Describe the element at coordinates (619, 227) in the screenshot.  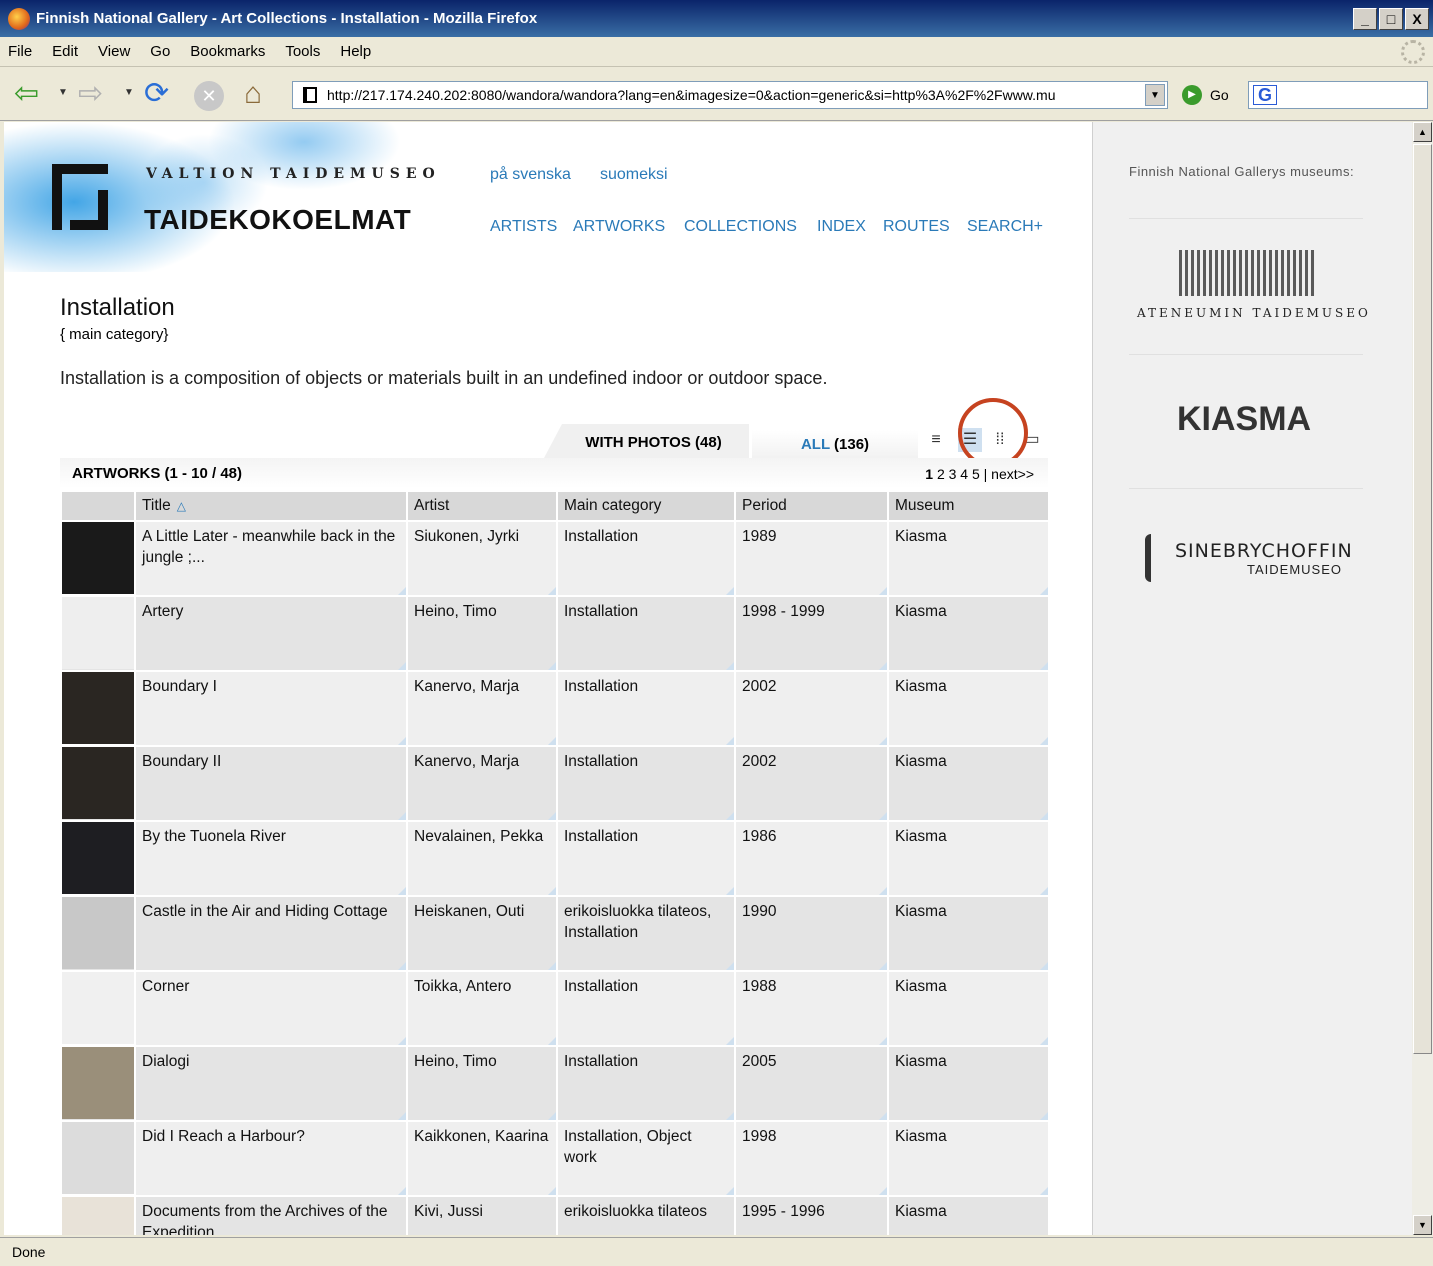
I see `nav-artworks: ARTWORKS` at that location.